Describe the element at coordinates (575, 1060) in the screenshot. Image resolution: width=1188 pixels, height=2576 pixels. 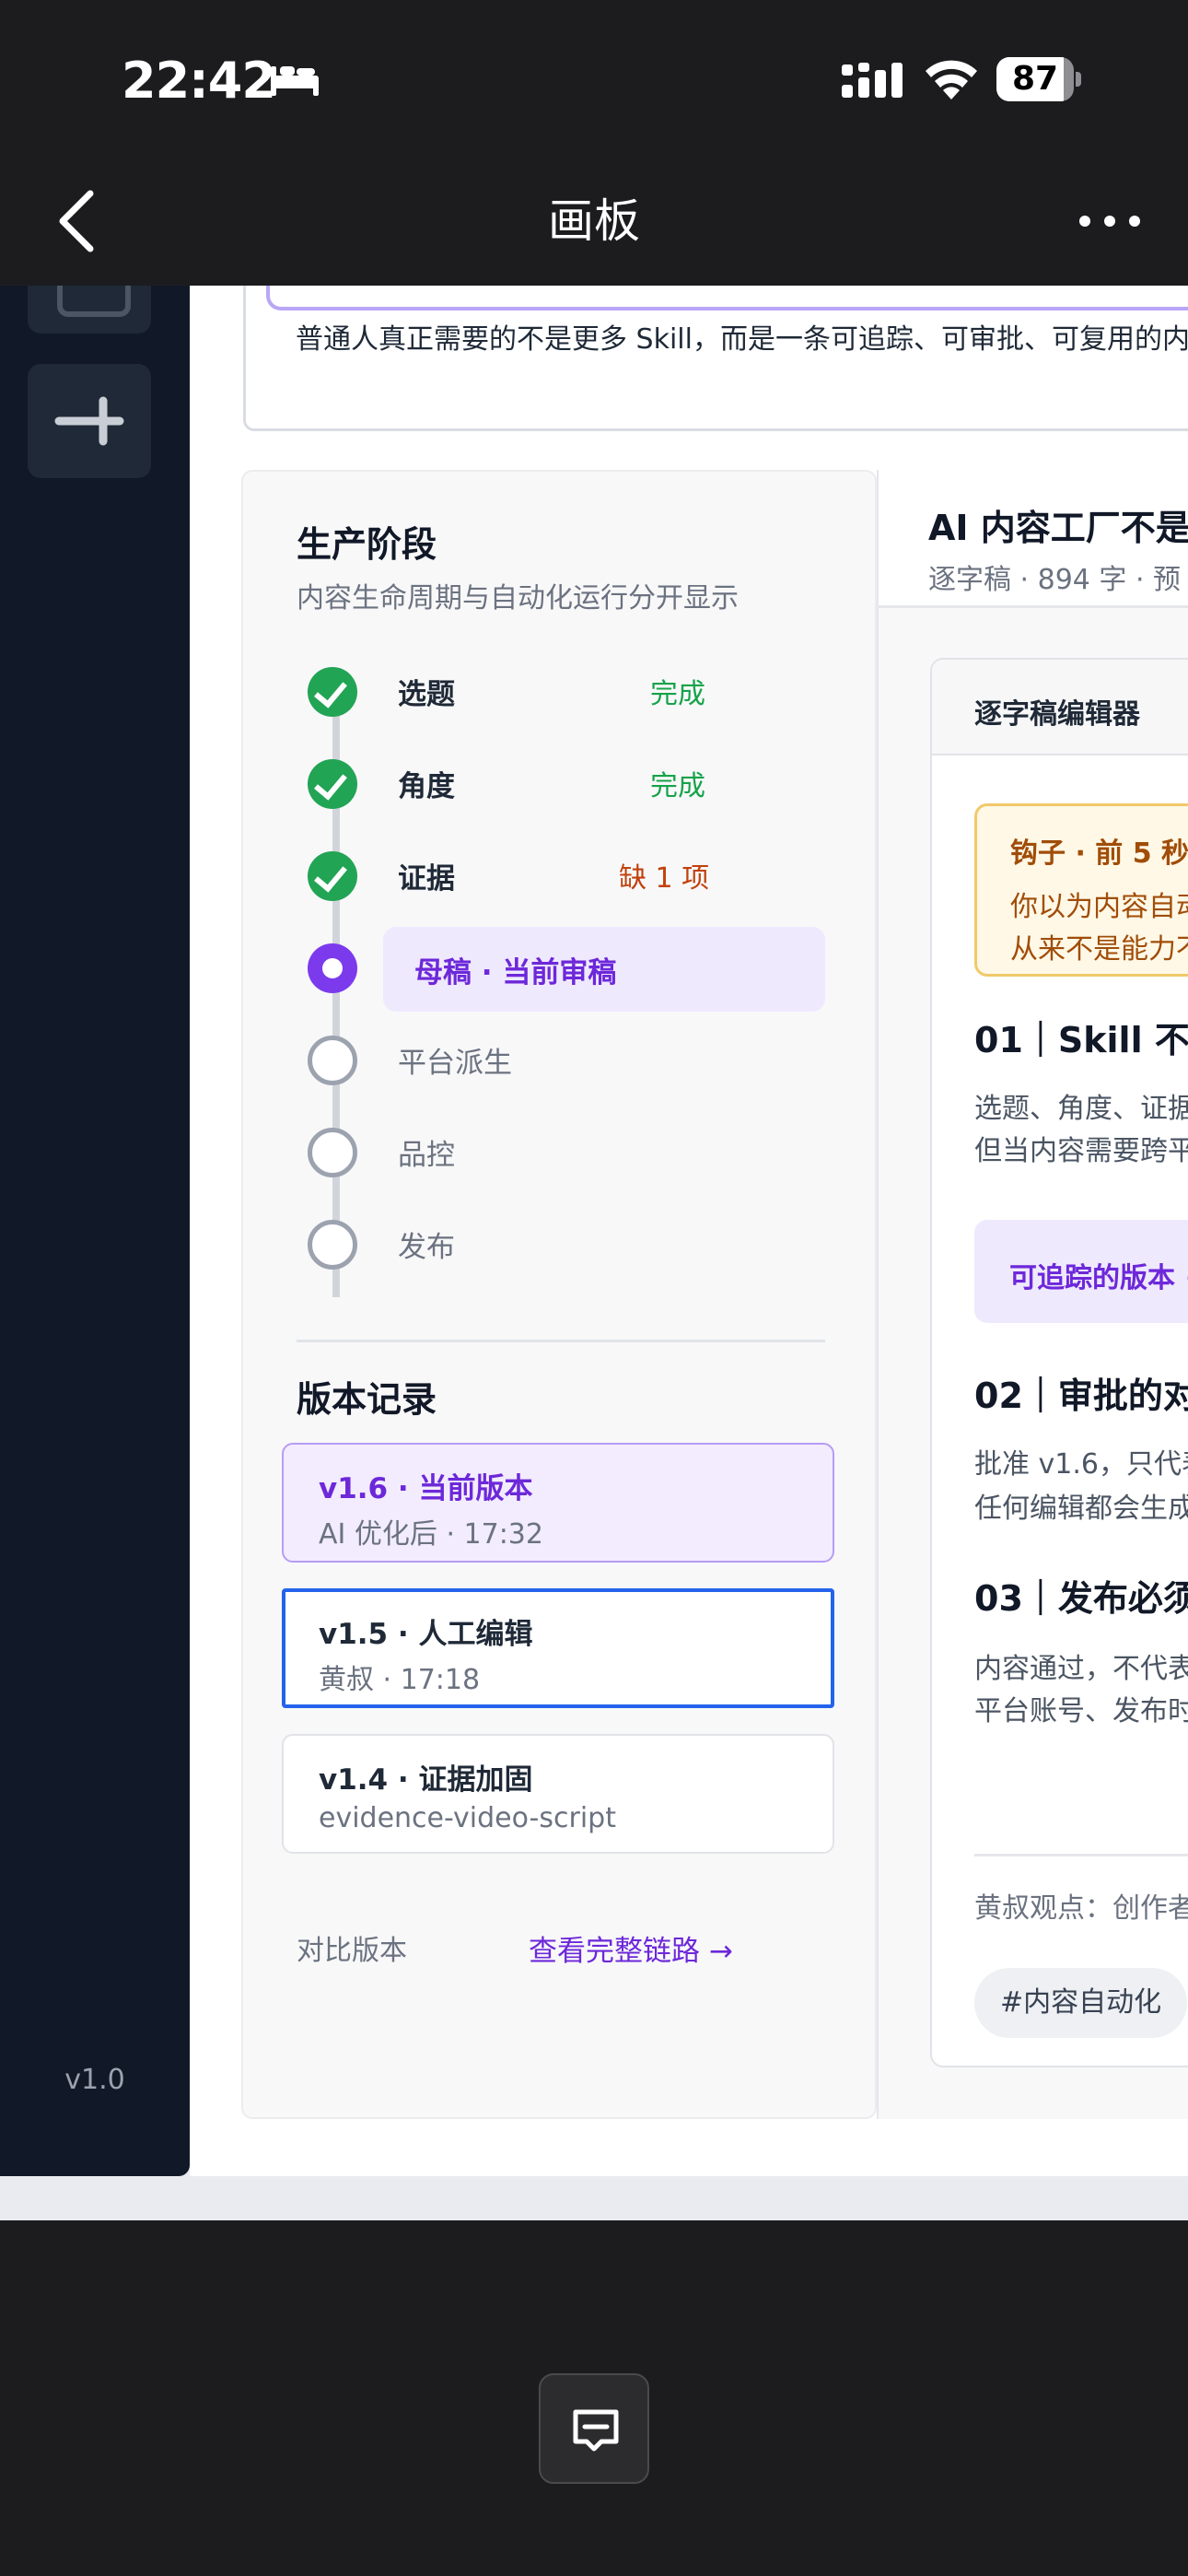
I see `stage-item-platform: 平台派生` at that location.